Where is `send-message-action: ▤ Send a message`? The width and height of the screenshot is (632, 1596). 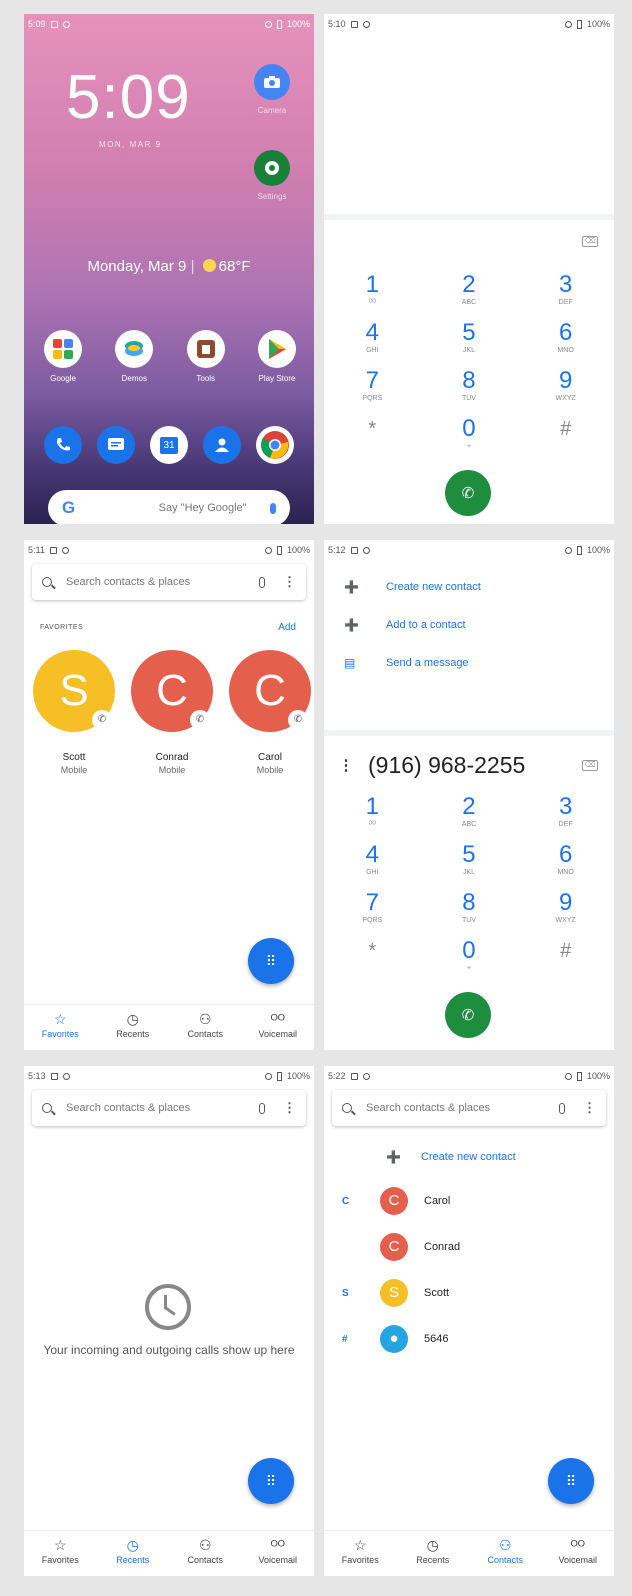
send-message-action: ▤ Send a message is located at coordinates (474, 663).